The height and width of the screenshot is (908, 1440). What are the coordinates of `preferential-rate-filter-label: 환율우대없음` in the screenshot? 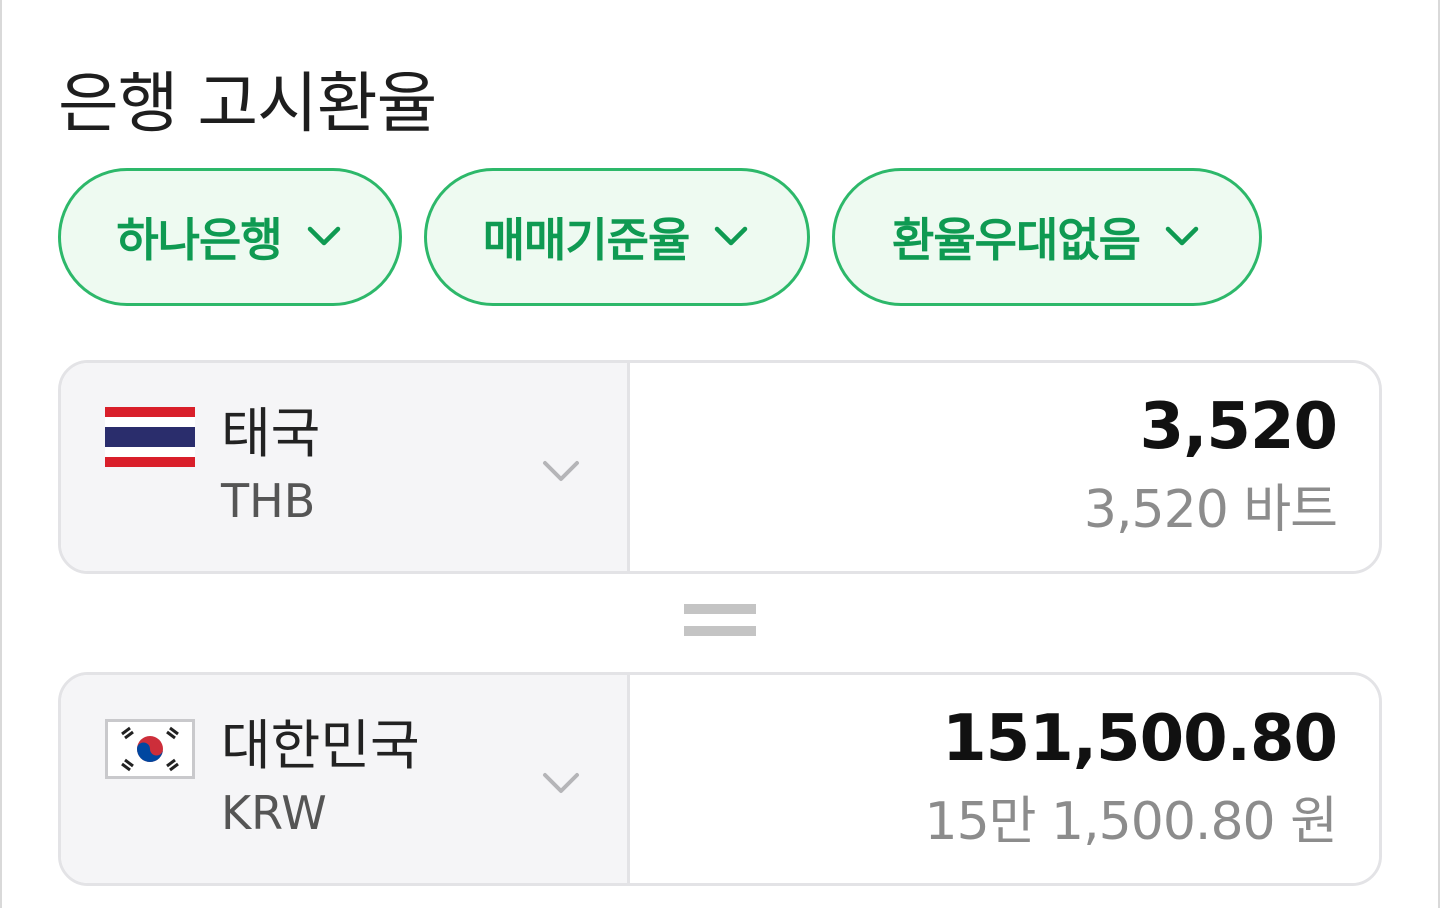 It's located at (1016, 240).